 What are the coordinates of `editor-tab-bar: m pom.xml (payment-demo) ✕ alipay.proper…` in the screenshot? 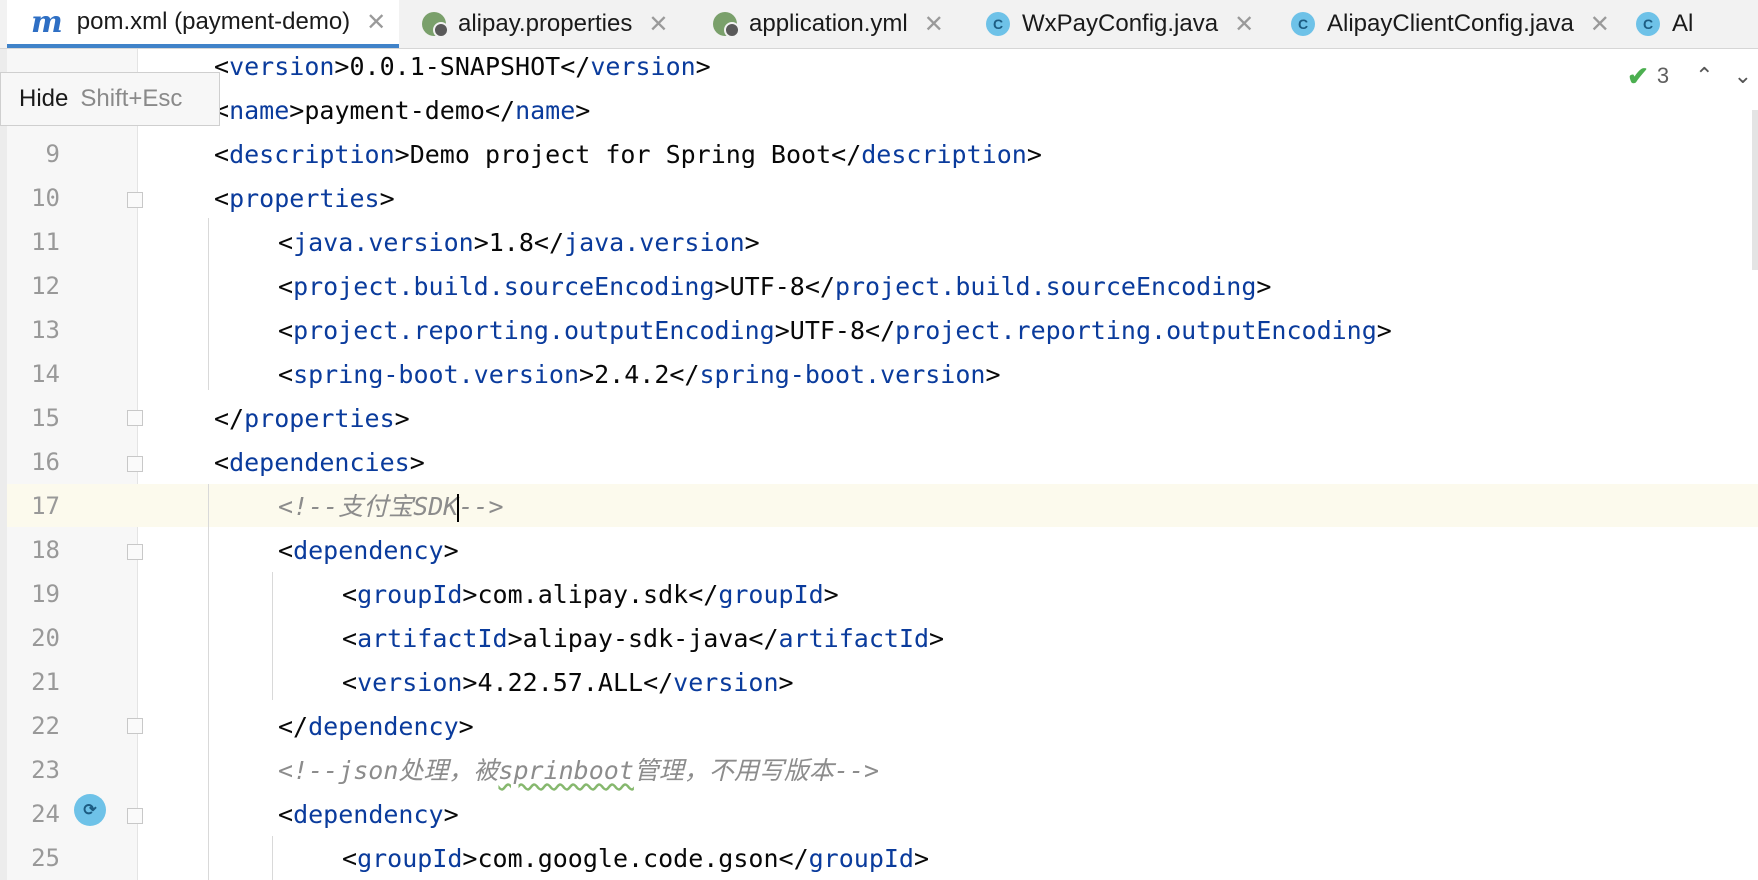 It's located at (879, 24).